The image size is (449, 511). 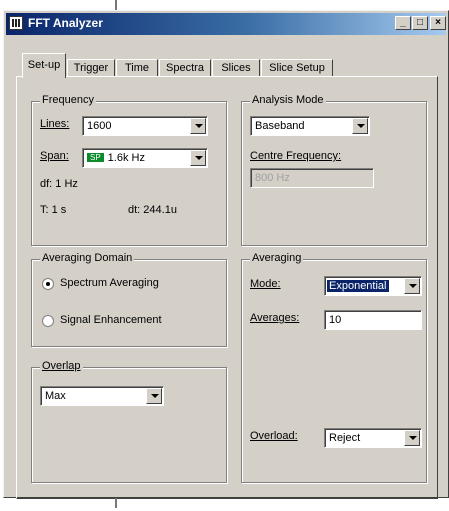 I want to click on span-label: Span:, so click(x=54, y=156).